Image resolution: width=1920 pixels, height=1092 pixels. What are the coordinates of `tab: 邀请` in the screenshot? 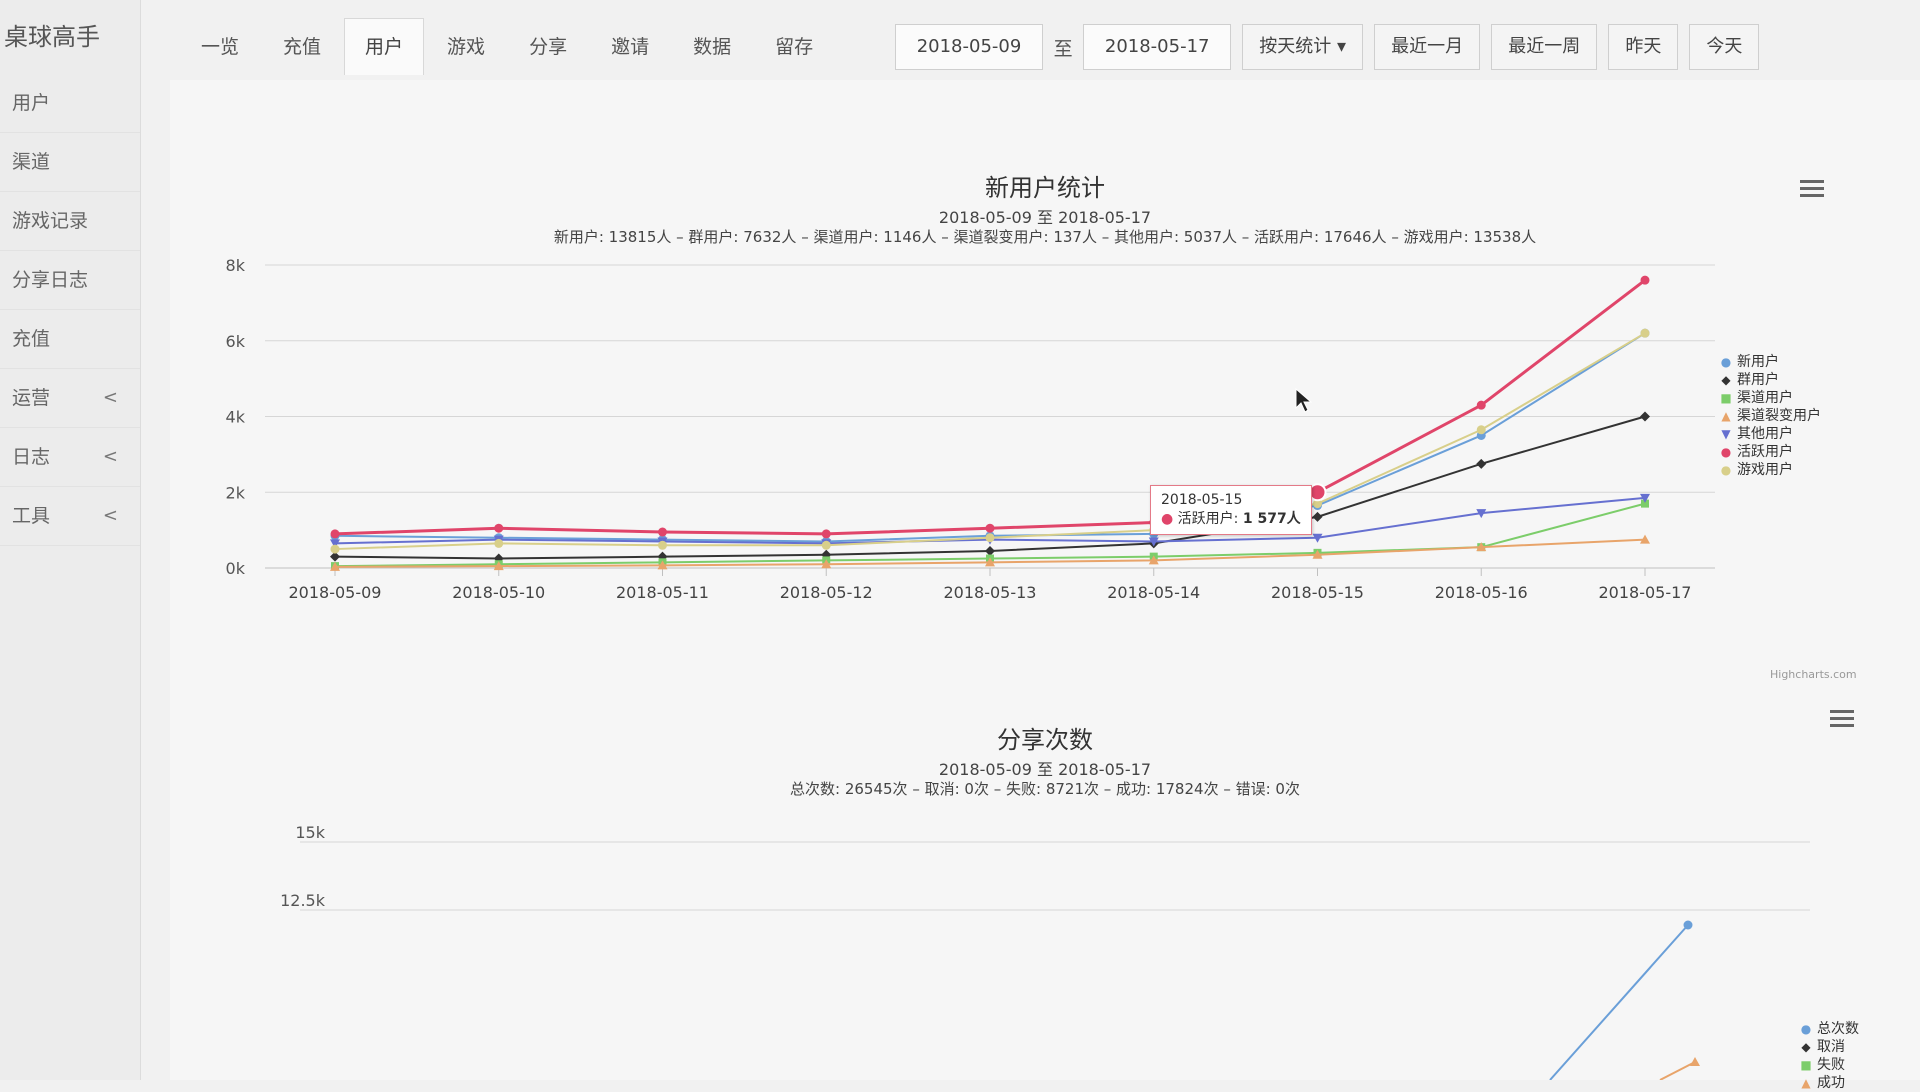 It's located at (630, 46).